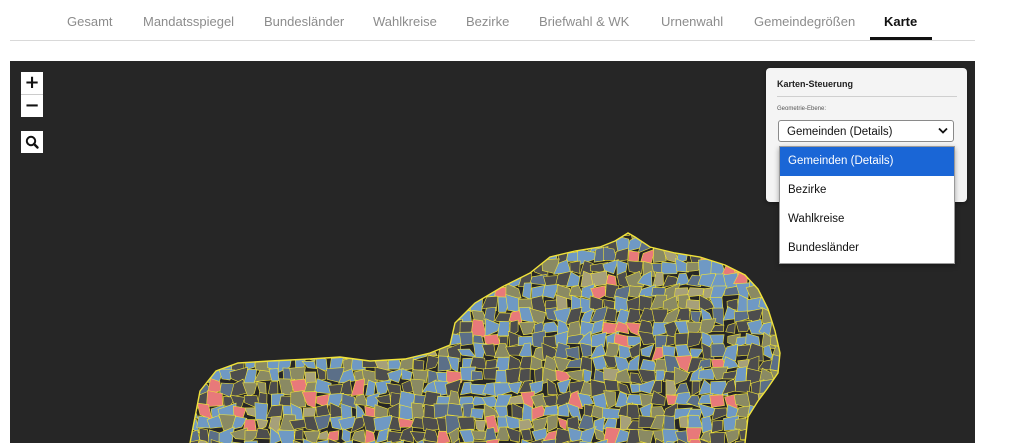  Describe the element at coordinates (487, 21) in the screenshot. I see `tab-bezirke: Bezirke` at that location.